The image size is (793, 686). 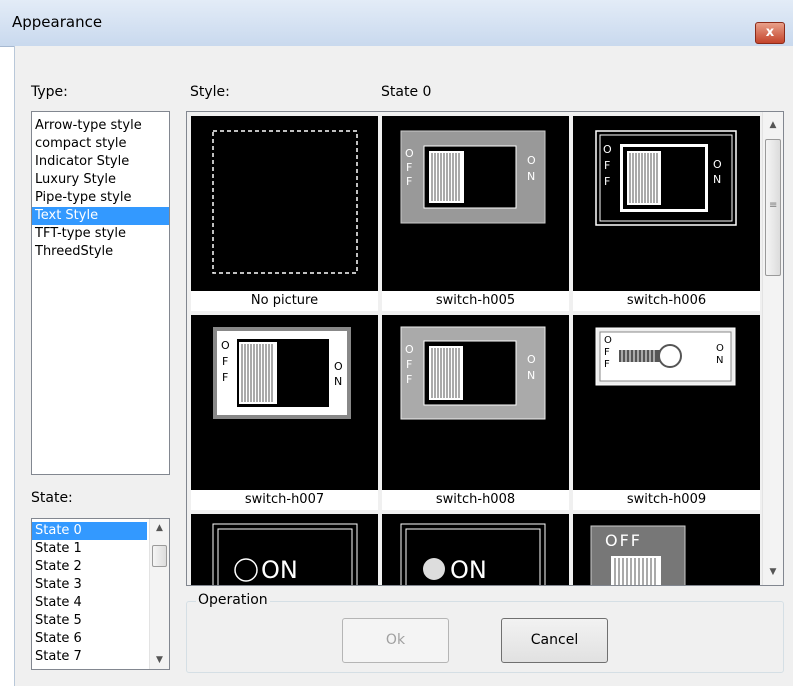 I want to click on title-bar: Appearance x, so click(x=396, y=23).